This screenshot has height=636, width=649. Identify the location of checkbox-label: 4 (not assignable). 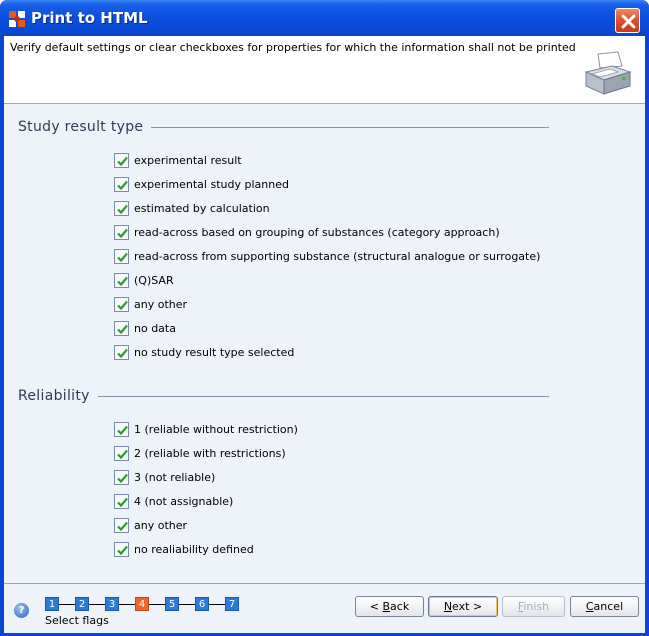
(184, 501).